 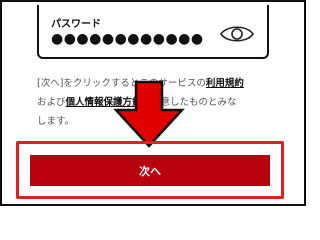 I want to click on down-arrow-icon, so click(x=149, y=114).